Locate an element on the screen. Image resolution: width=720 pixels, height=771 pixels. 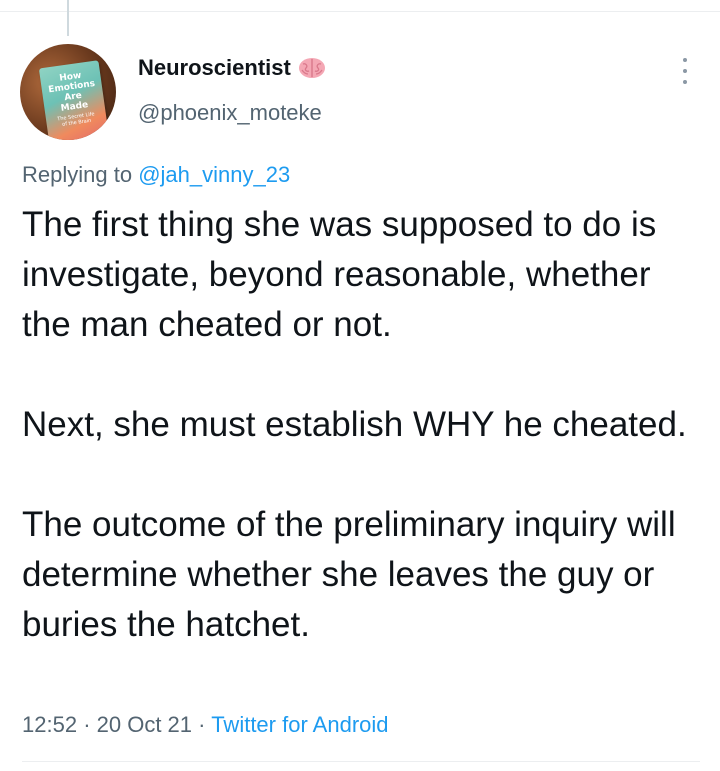
bottom-divider is located at coordinates (361, 761).